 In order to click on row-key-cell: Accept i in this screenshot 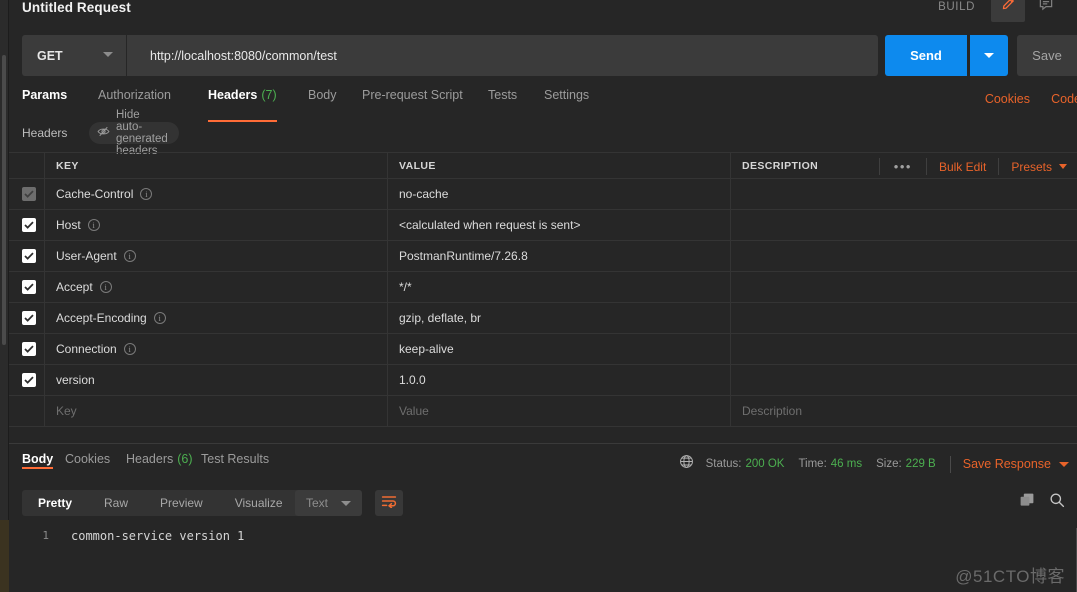, I will do `click(216, 287)`.